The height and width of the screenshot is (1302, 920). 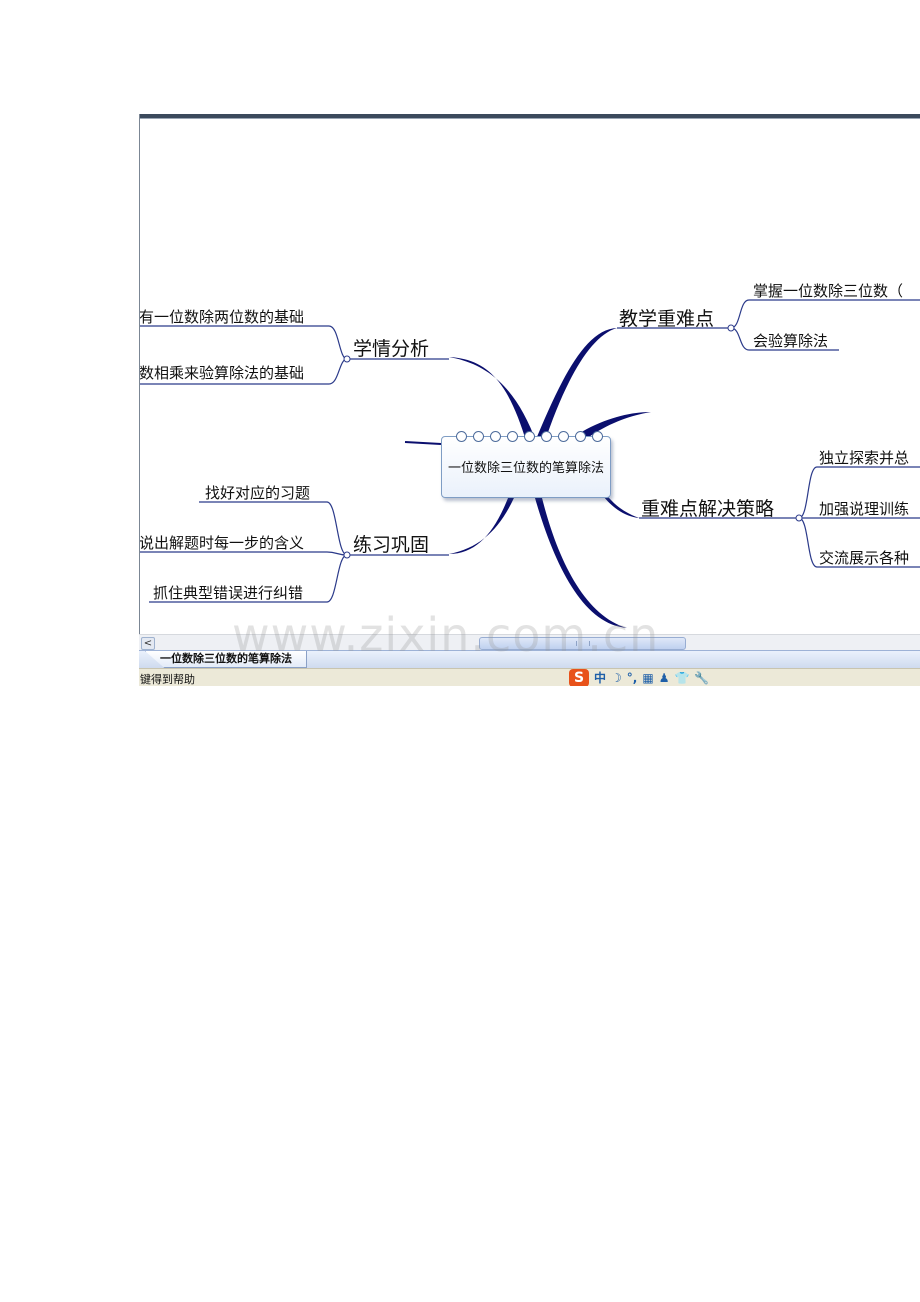 What do you see at coordinates (525, 468) in the screenshot?
I see `central-topic-label: 一位数除三位数的笔算除法` at bounding box center [525, 468].